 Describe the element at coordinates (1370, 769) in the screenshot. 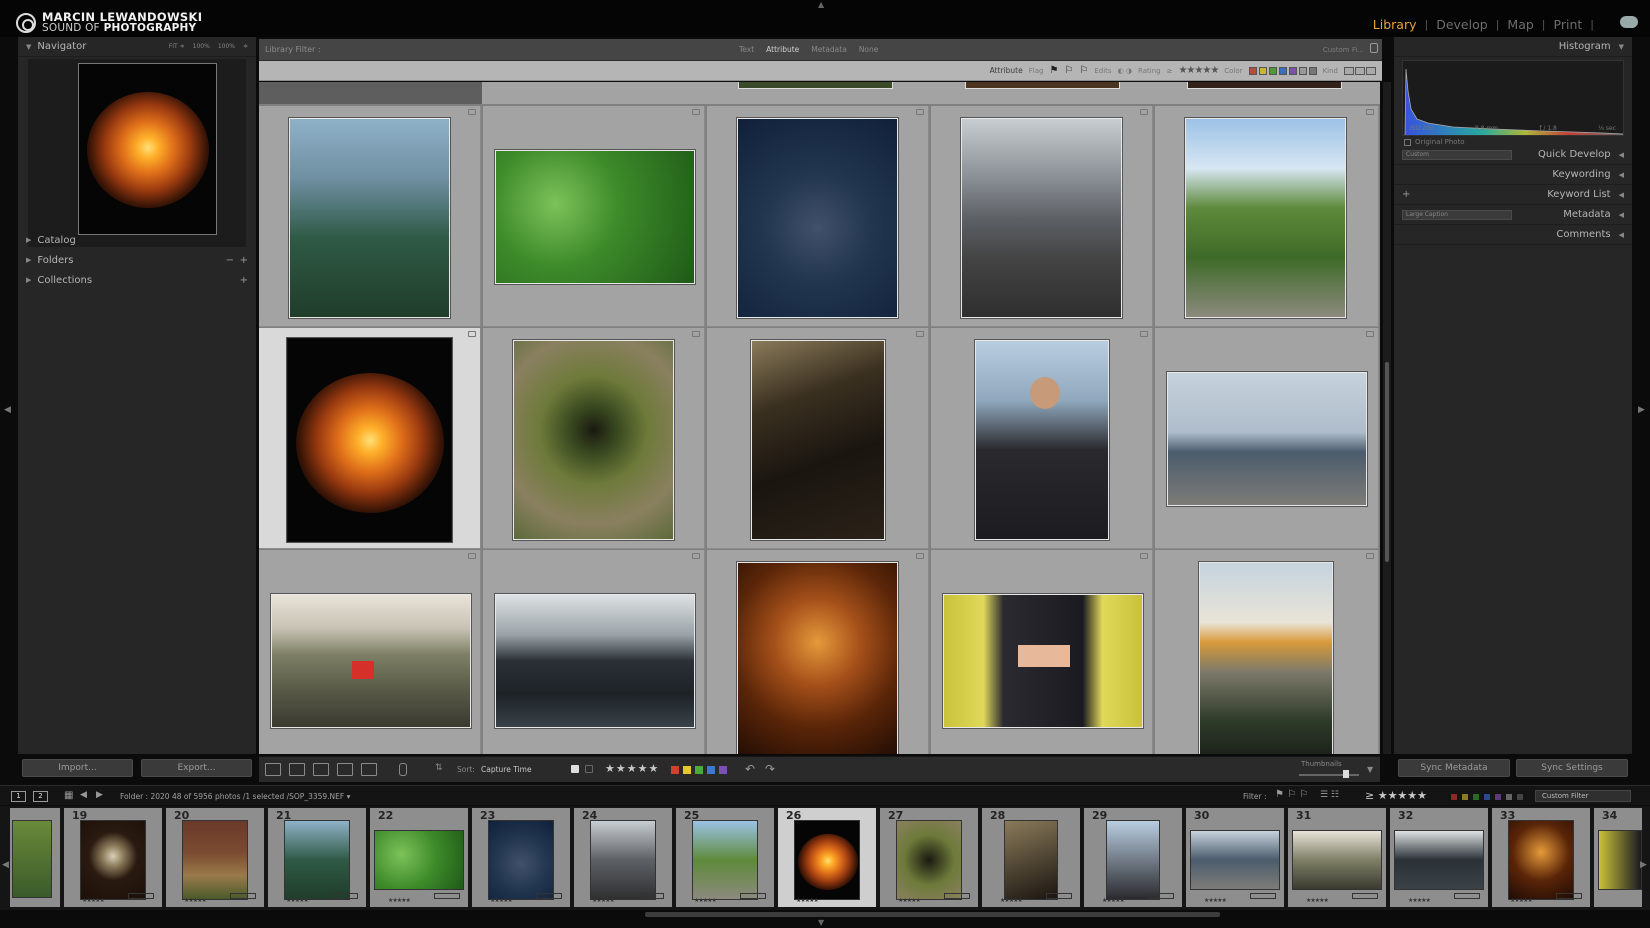

I see `toolbar-menu-chevron-icon: ▼` at that location.